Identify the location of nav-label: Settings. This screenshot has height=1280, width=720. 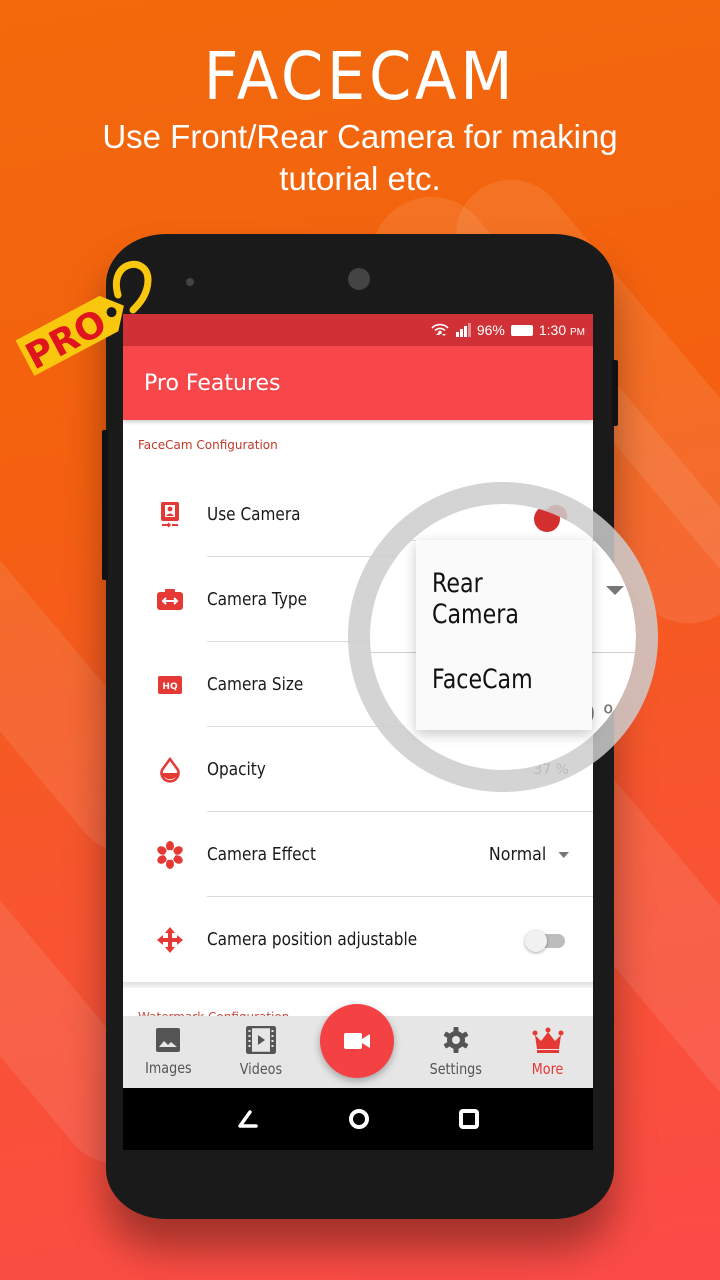
(455, 1069).